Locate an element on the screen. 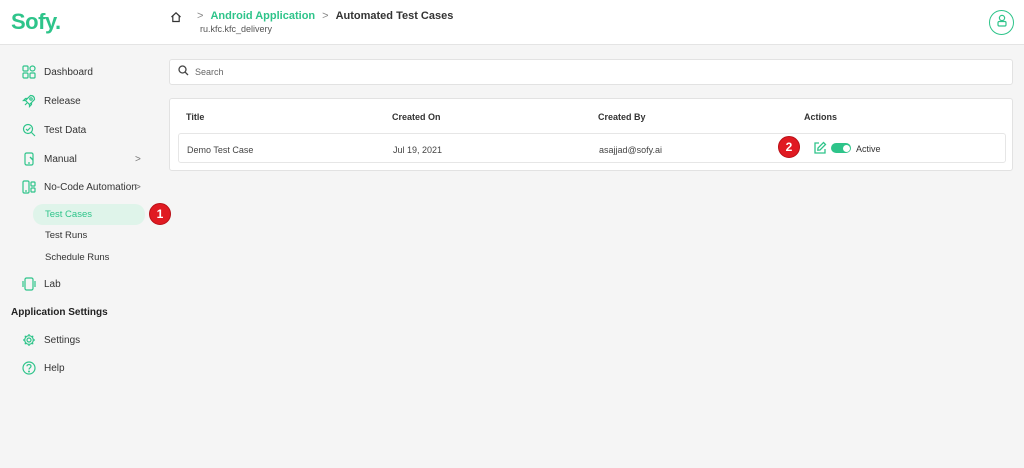 The image size is (1024, 468). sidebar-subitem-label: Test Cases is located at coordinates (68, 214).